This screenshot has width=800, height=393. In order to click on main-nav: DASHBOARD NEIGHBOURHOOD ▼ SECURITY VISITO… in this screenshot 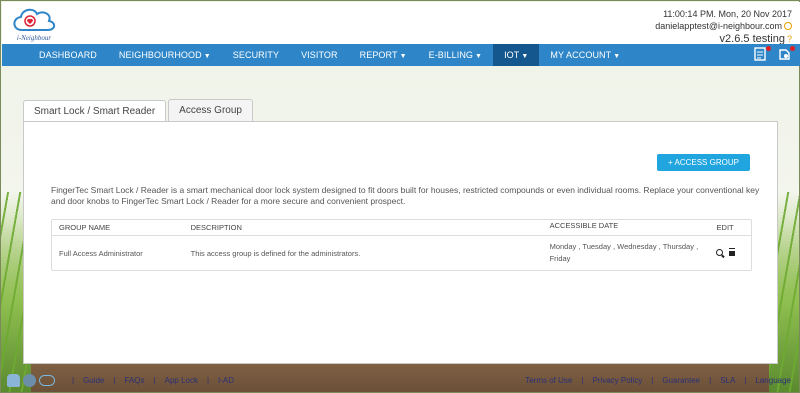, I will do `click(401, 55)`.